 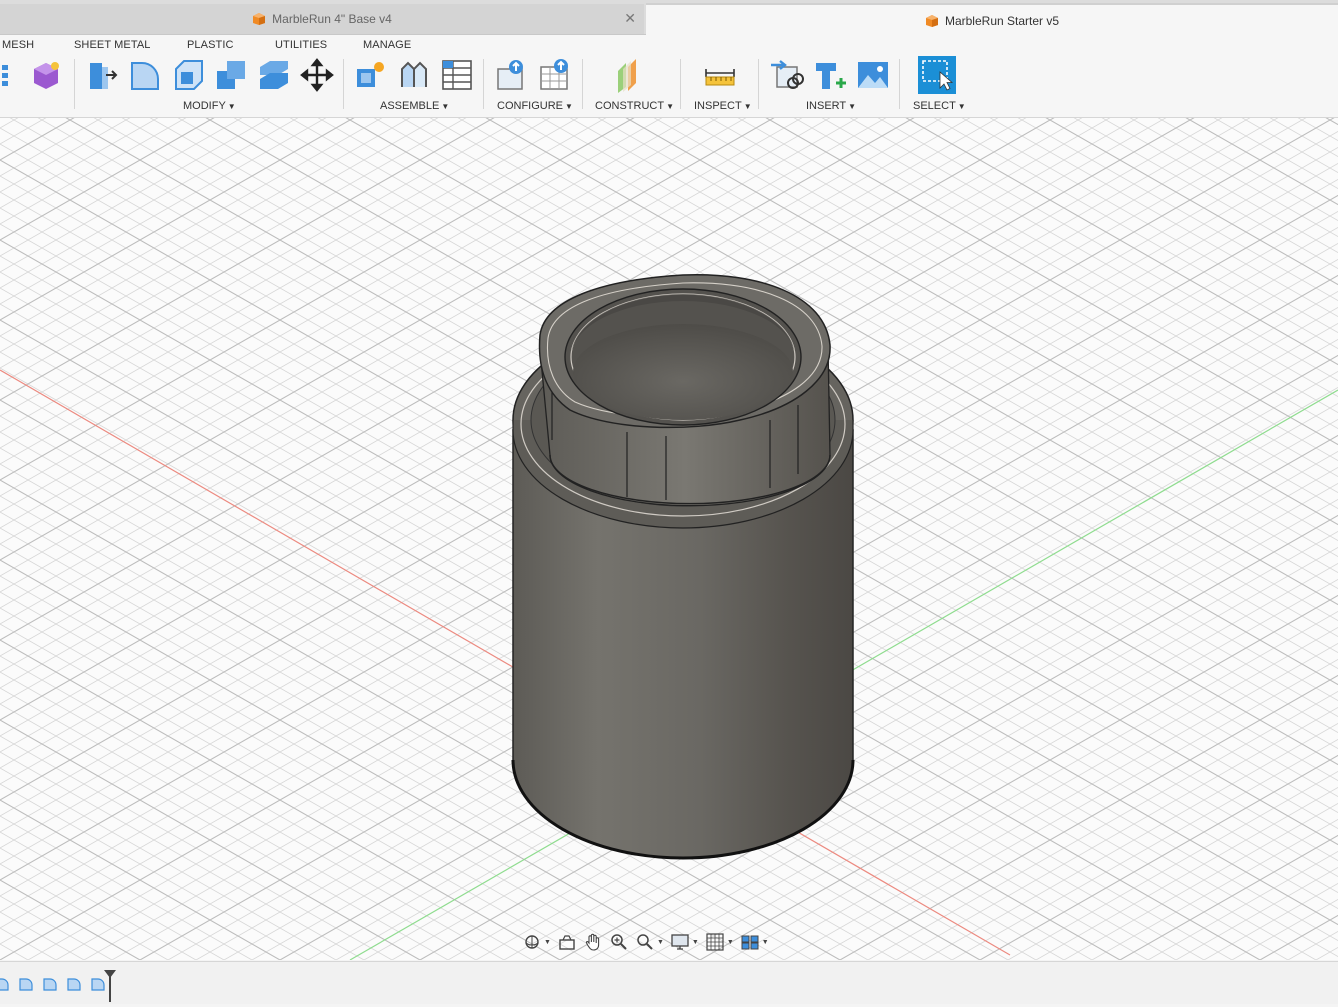 I want to click on tab-plastic: PLASTIC, so click(x=210, y=45).